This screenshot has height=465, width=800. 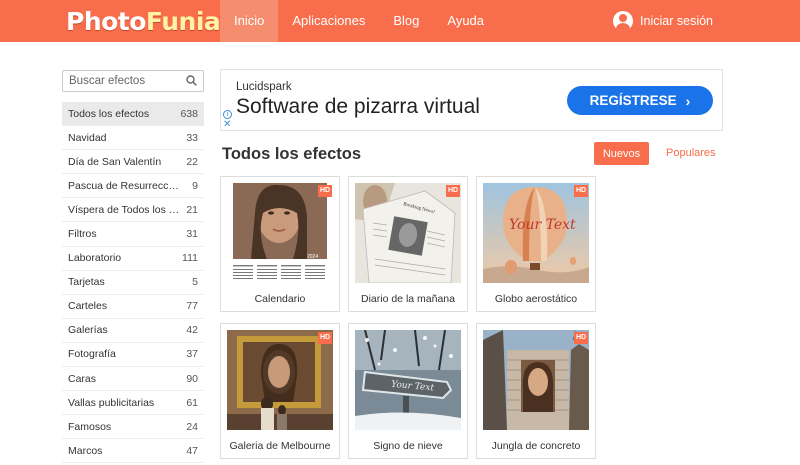 I want to click on effect-card-melbourne: HD Galeria de Melbourne, so click(x=280, y=391).